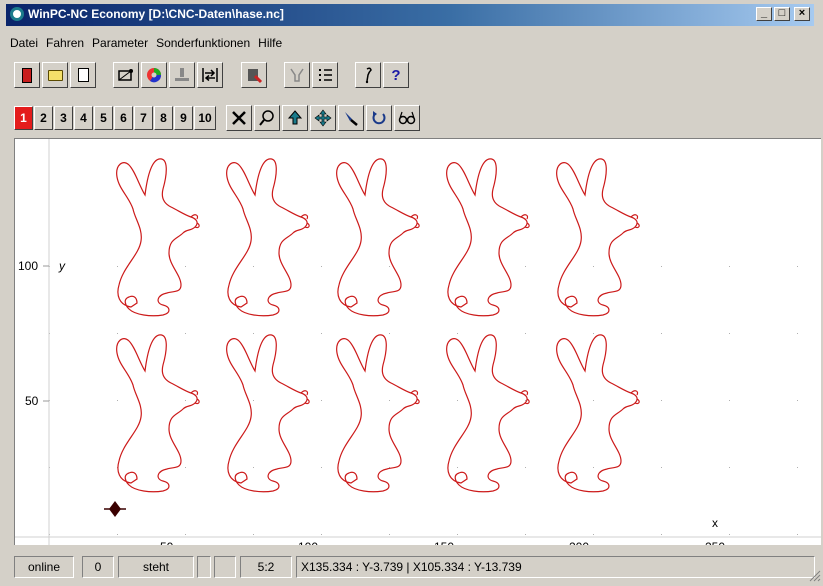 This screenshot has height=586, width=823. Describe the element at coordinates (782, 14) in the screenshot. I see `maximize-button: □` at that location.